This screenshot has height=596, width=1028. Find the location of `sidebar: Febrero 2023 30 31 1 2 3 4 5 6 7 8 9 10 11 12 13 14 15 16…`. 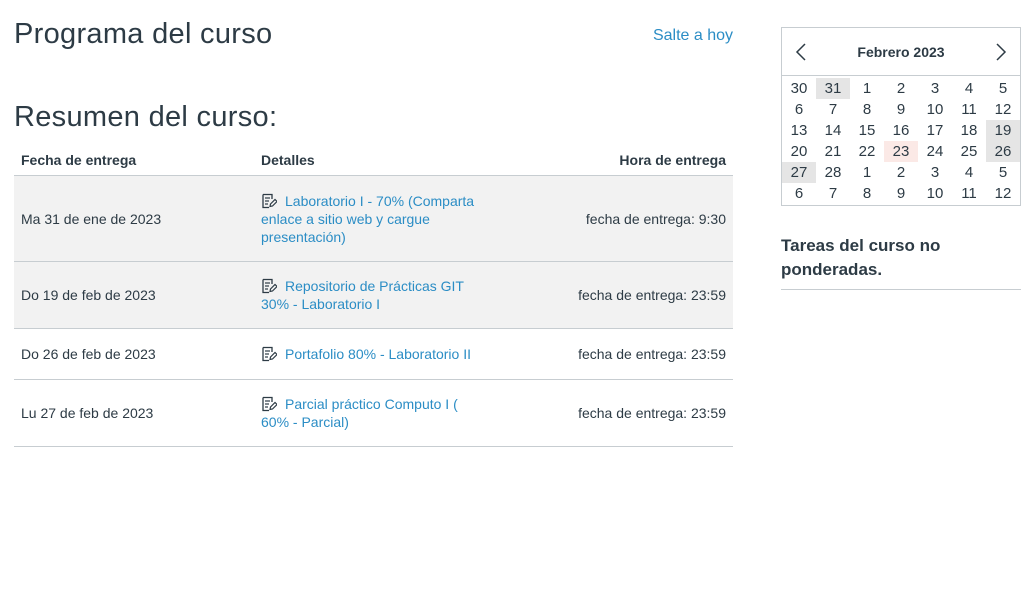

sidebar: Febrero 2023 30 31 1 2 3 4 5 6 7 8 9 10 11 12 13 14 15 16… is located at coordinates (901, 158).